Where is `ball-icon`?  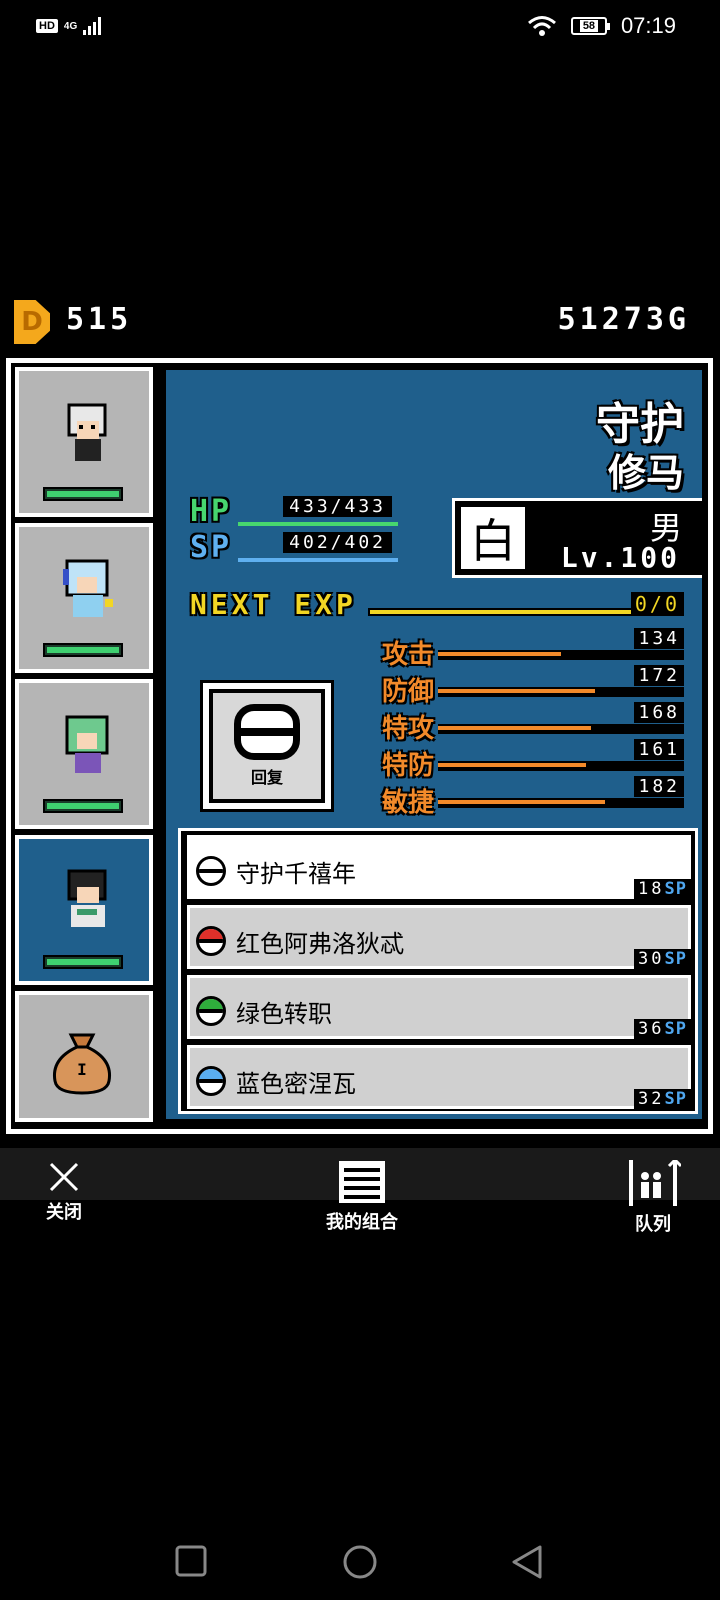
ball-icon is located at coordinates (267, 732).